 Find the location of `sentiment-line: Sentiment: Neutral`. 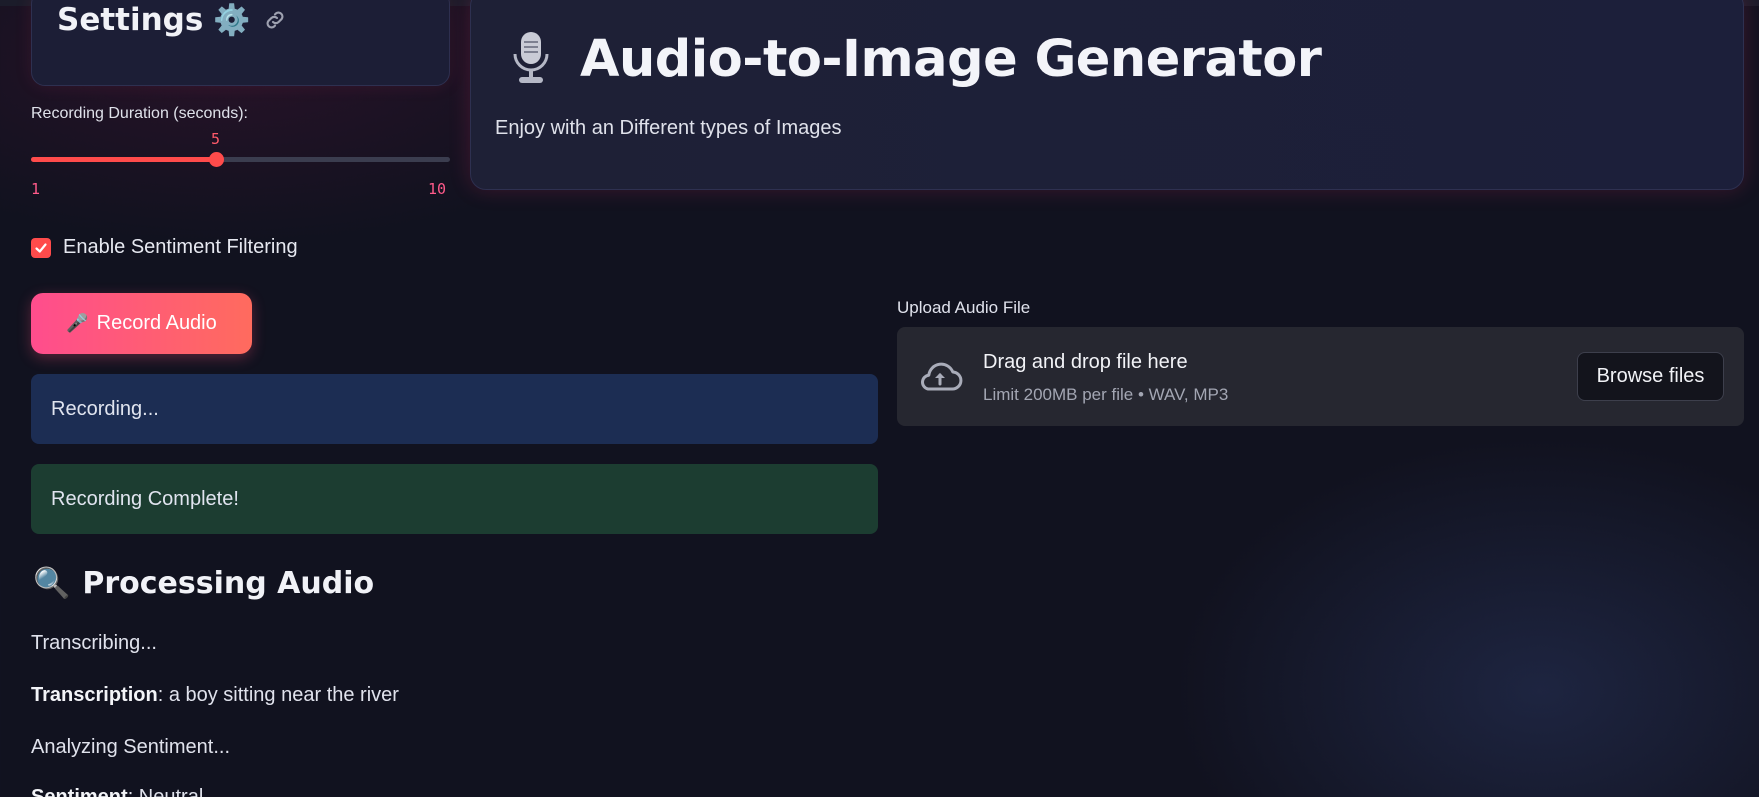

sentiment-line: Sentiment: Neutral is located at coordinates (117, 791).